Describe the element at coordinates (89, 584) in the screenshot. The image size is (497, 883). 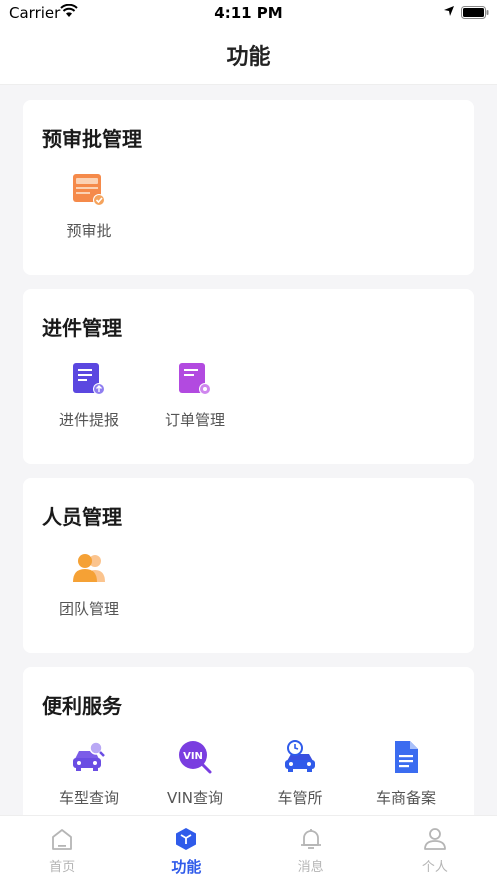
I see `team-management-button: 团队管理` at that location.